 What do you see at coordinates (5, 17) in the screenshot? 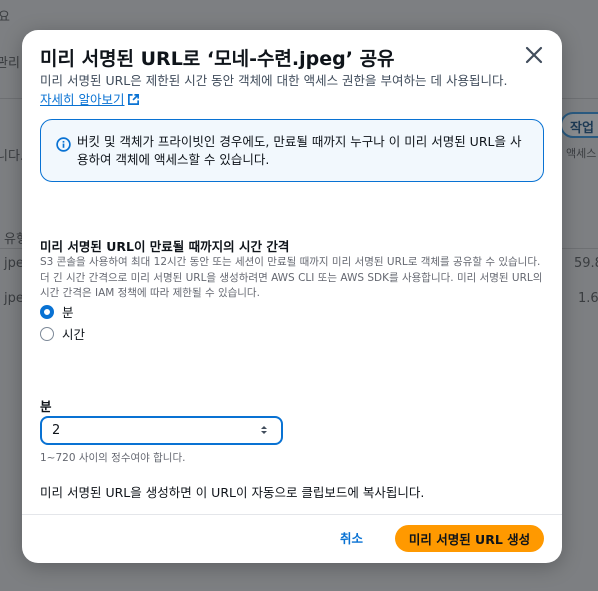
I see `bg-fragment: 요` at bounding box center [5, 17].